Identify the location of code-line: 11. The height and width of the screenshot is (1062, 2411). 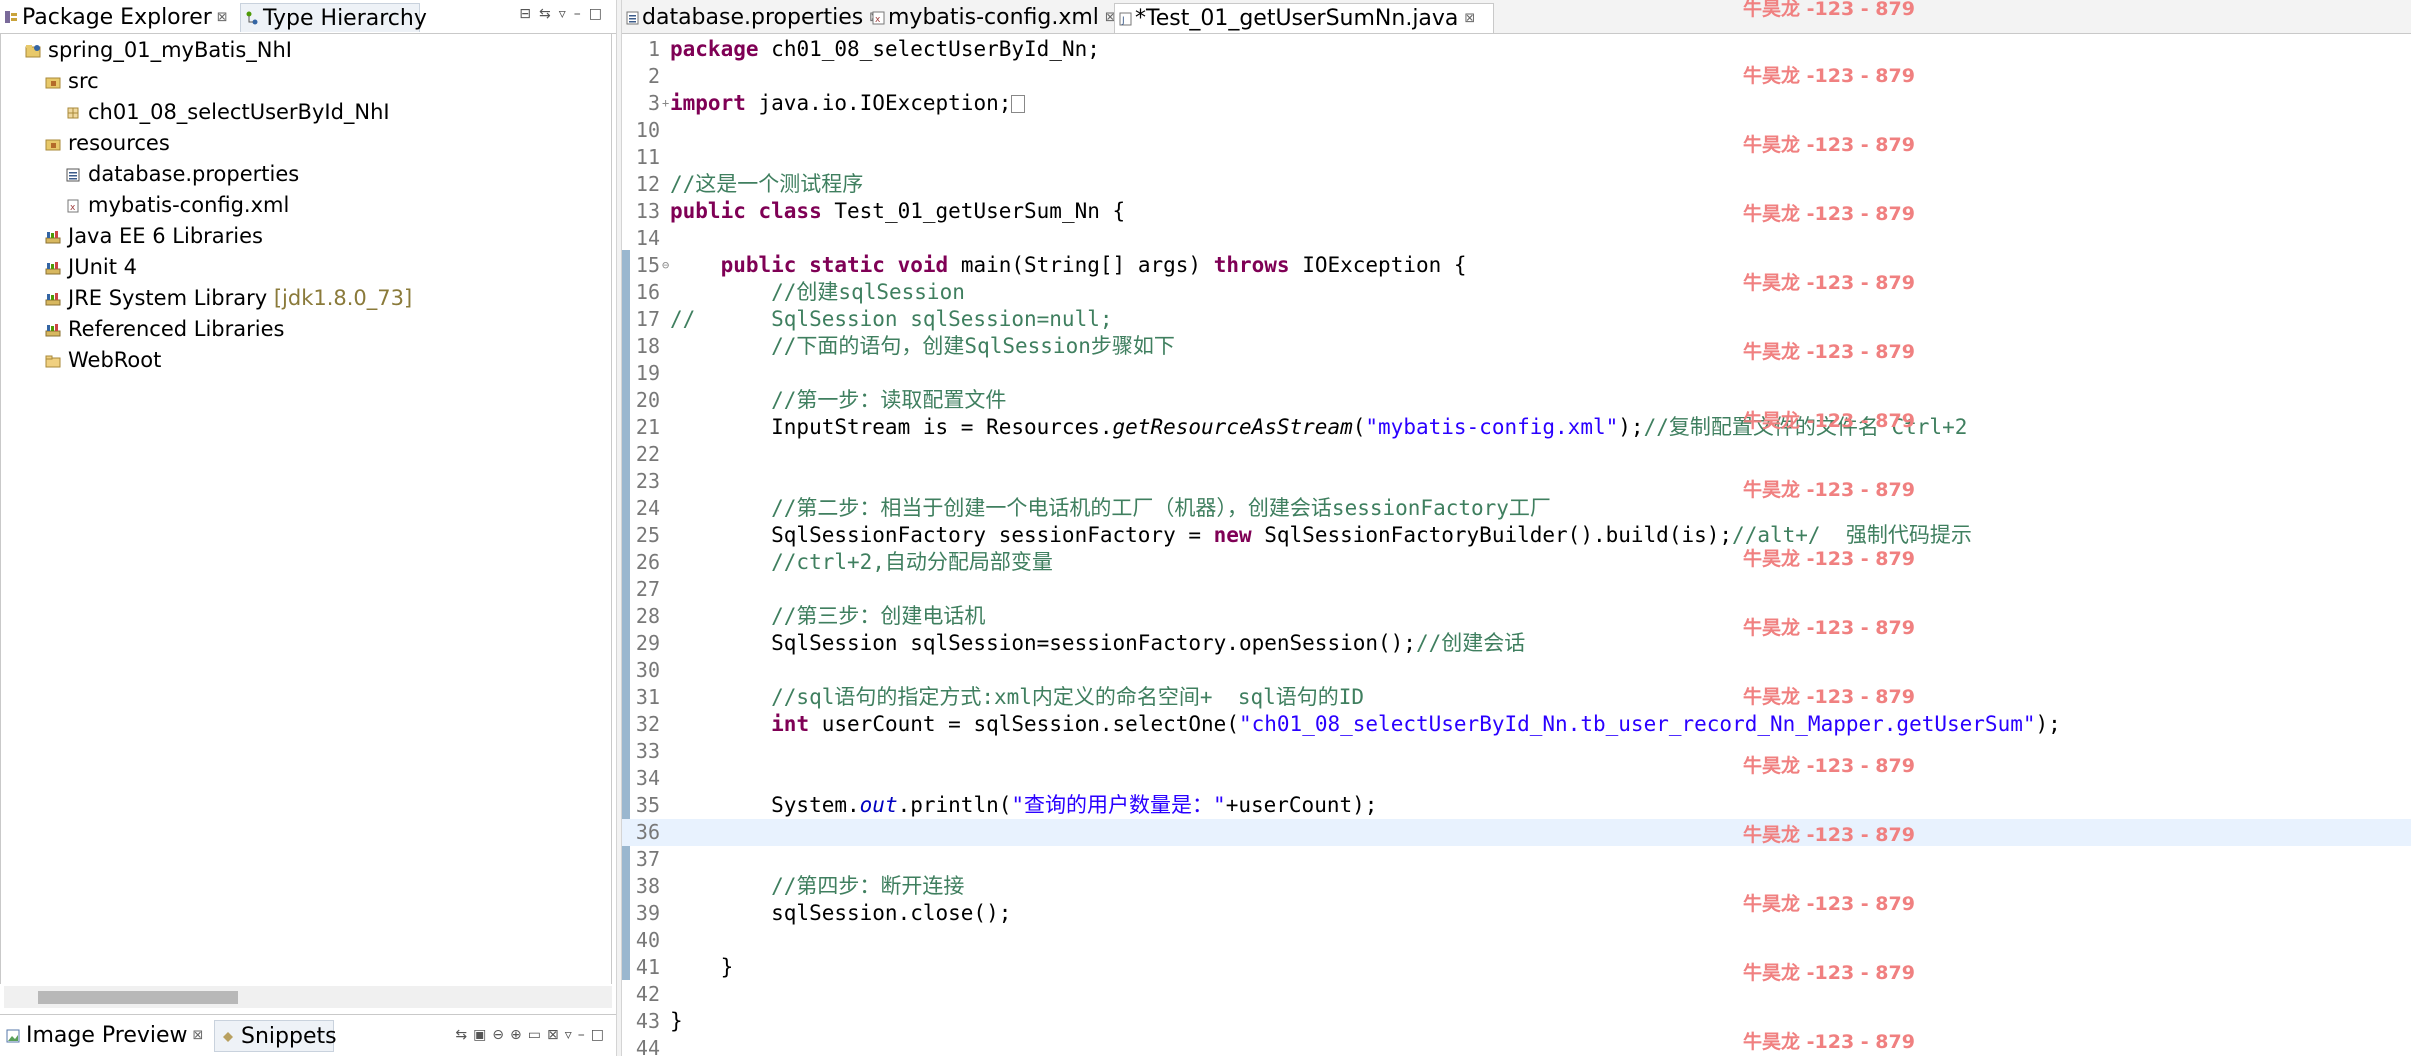
(1516, 157).